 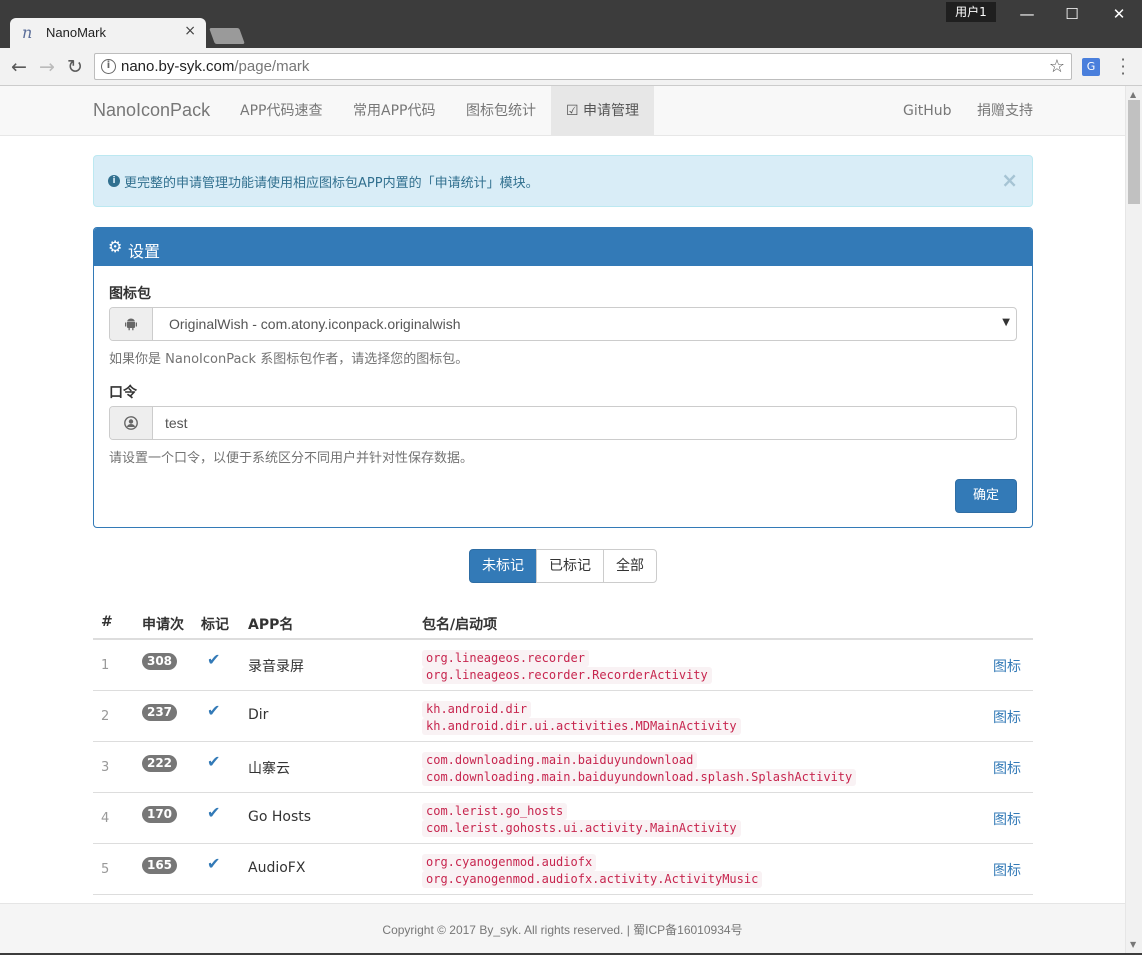 I want to click on filter-unmarked: 未标记, so click(x=503, y=566).